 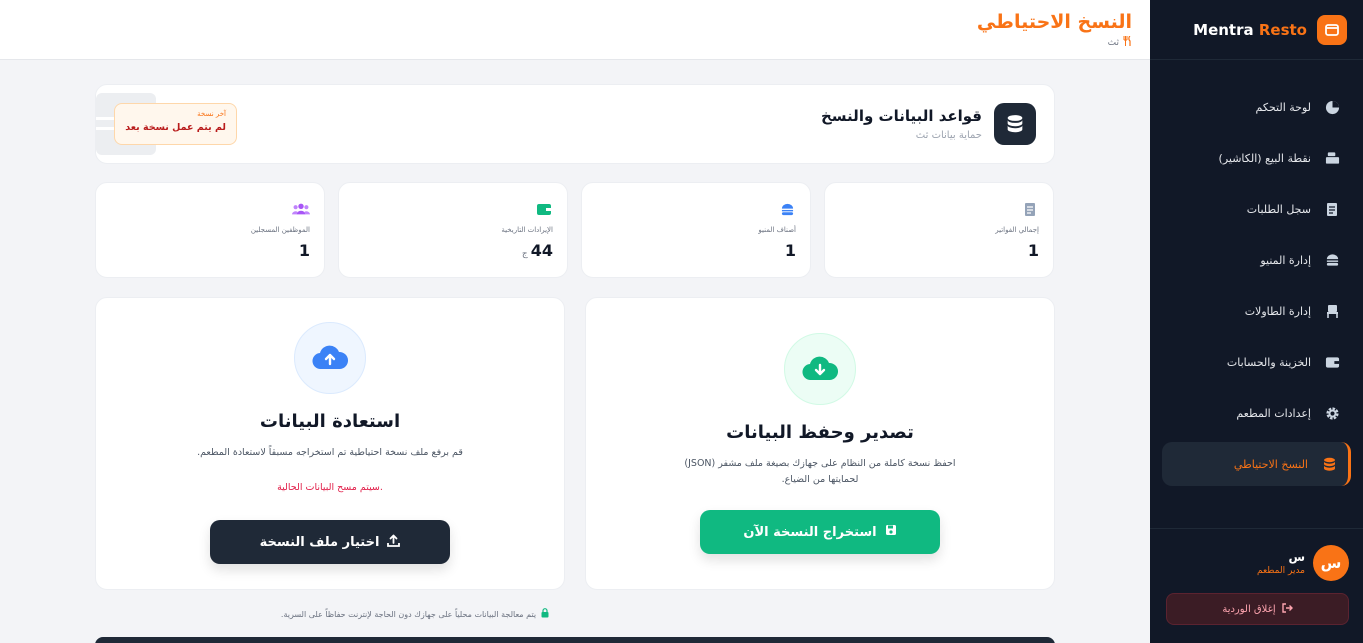 What do you see at coordinates (575, 640) in the screenshot?
I see `bottom-panel-edge` at bounding box center [575, 640].